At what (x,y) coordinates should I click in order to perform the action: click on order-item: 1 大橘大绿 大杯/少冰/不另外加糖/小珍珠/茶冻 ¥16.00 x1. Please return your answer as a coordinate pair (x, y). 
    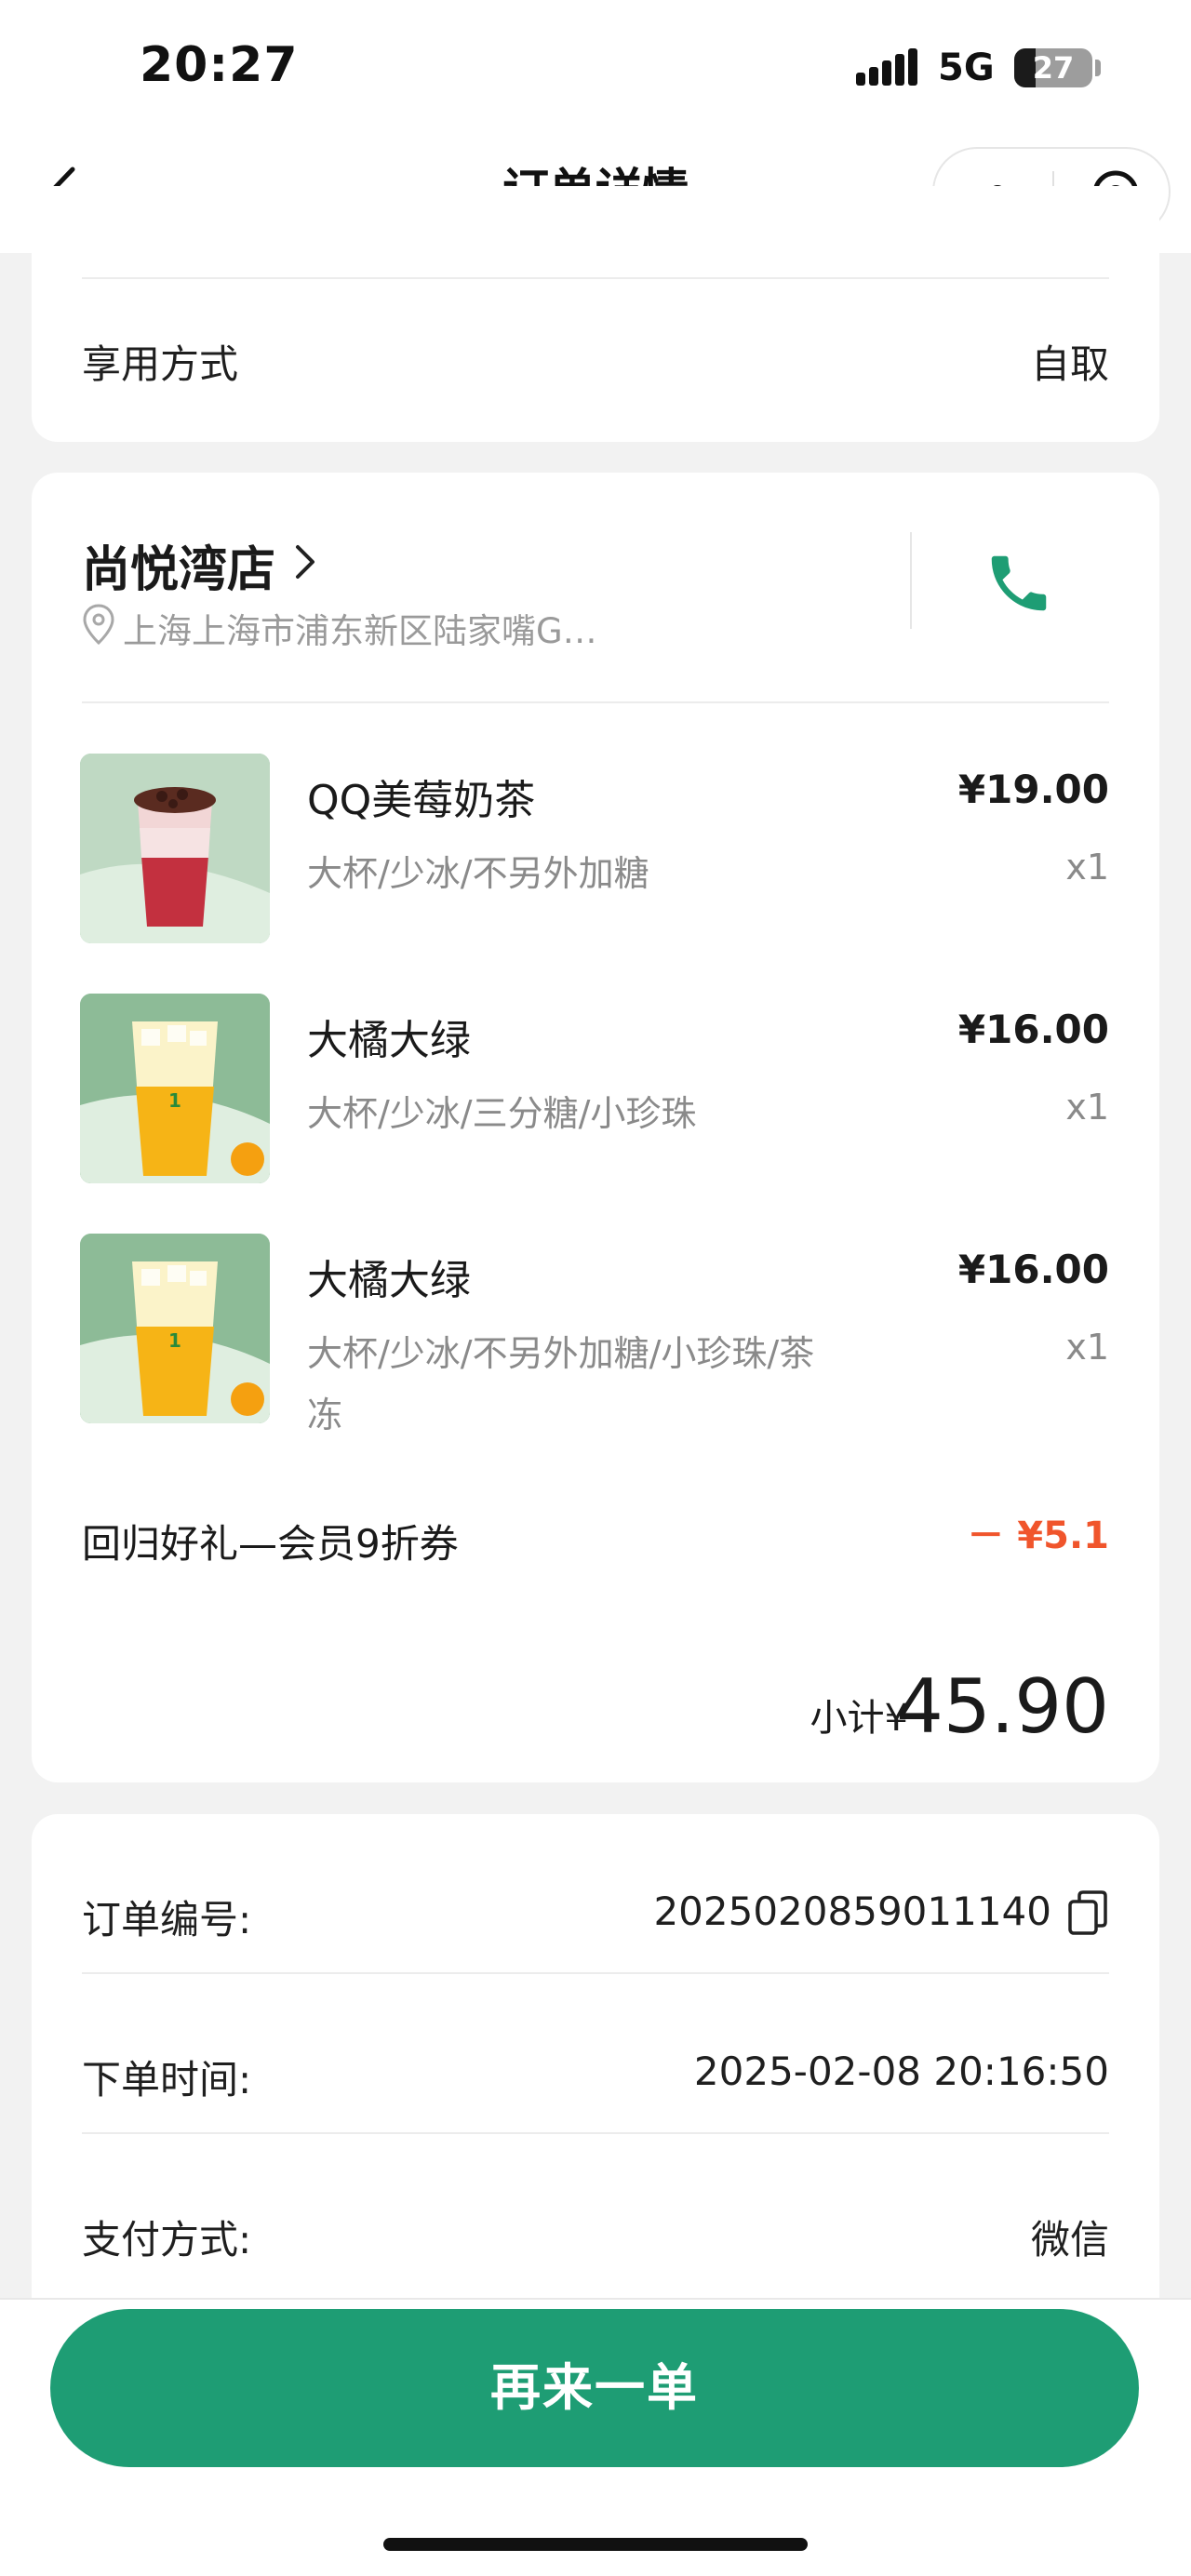
    Looking at the image, I should click on (595, 1345).